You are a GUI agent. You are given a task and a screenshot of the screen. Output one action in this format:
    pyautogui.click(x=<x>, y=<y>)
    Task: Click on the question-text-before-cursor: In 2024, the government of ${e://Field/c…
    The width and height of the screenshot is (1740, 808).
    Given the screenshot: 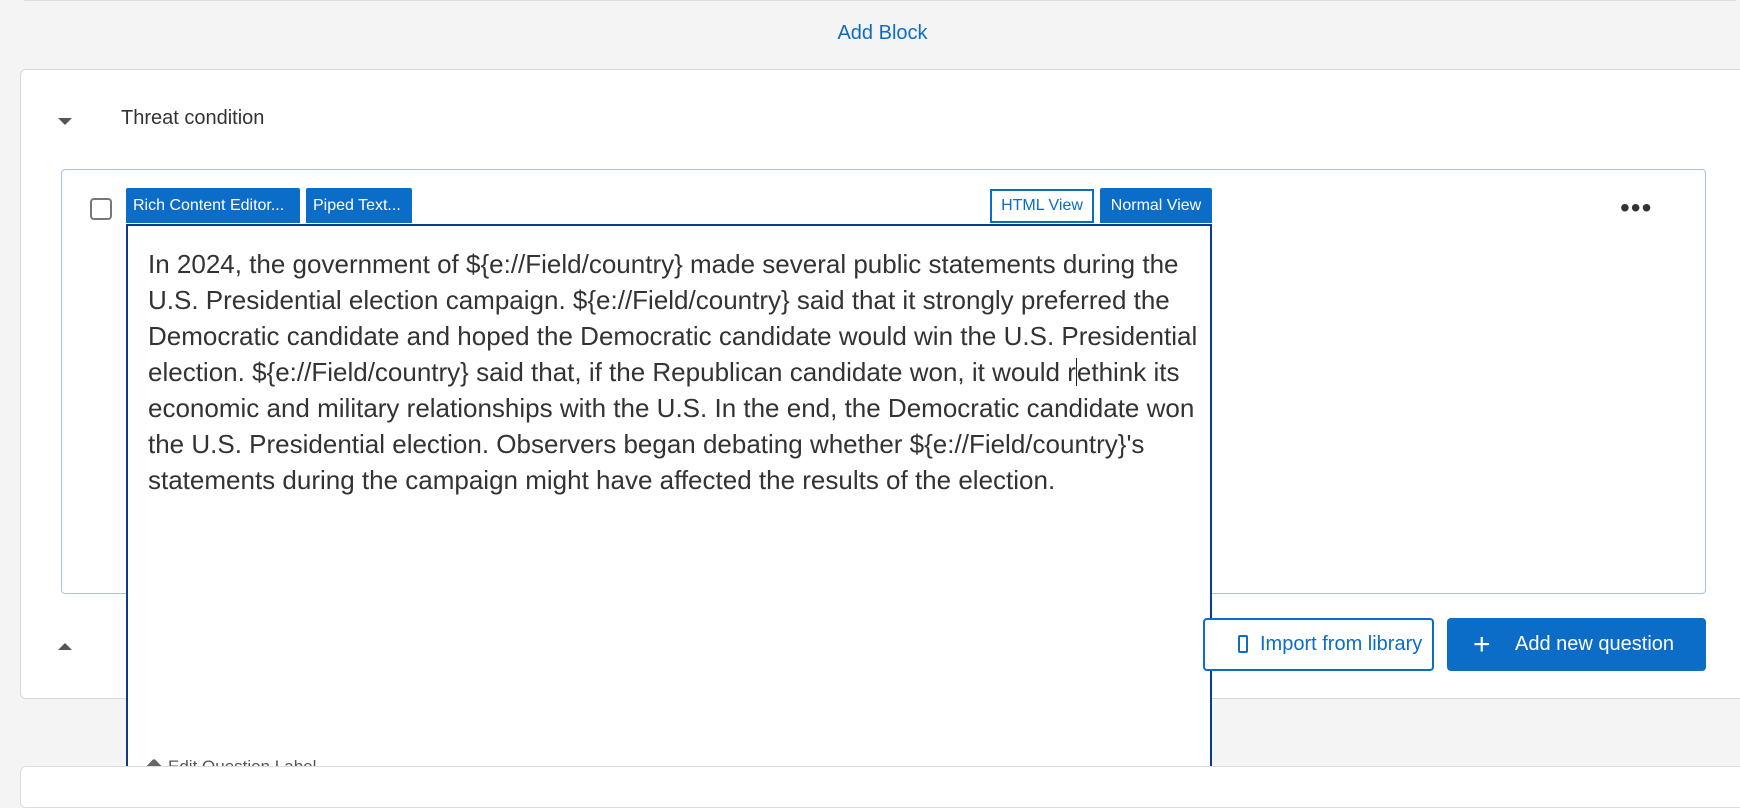 What is the action you would take?
    pyautogui.click(x=673, y=318)
    